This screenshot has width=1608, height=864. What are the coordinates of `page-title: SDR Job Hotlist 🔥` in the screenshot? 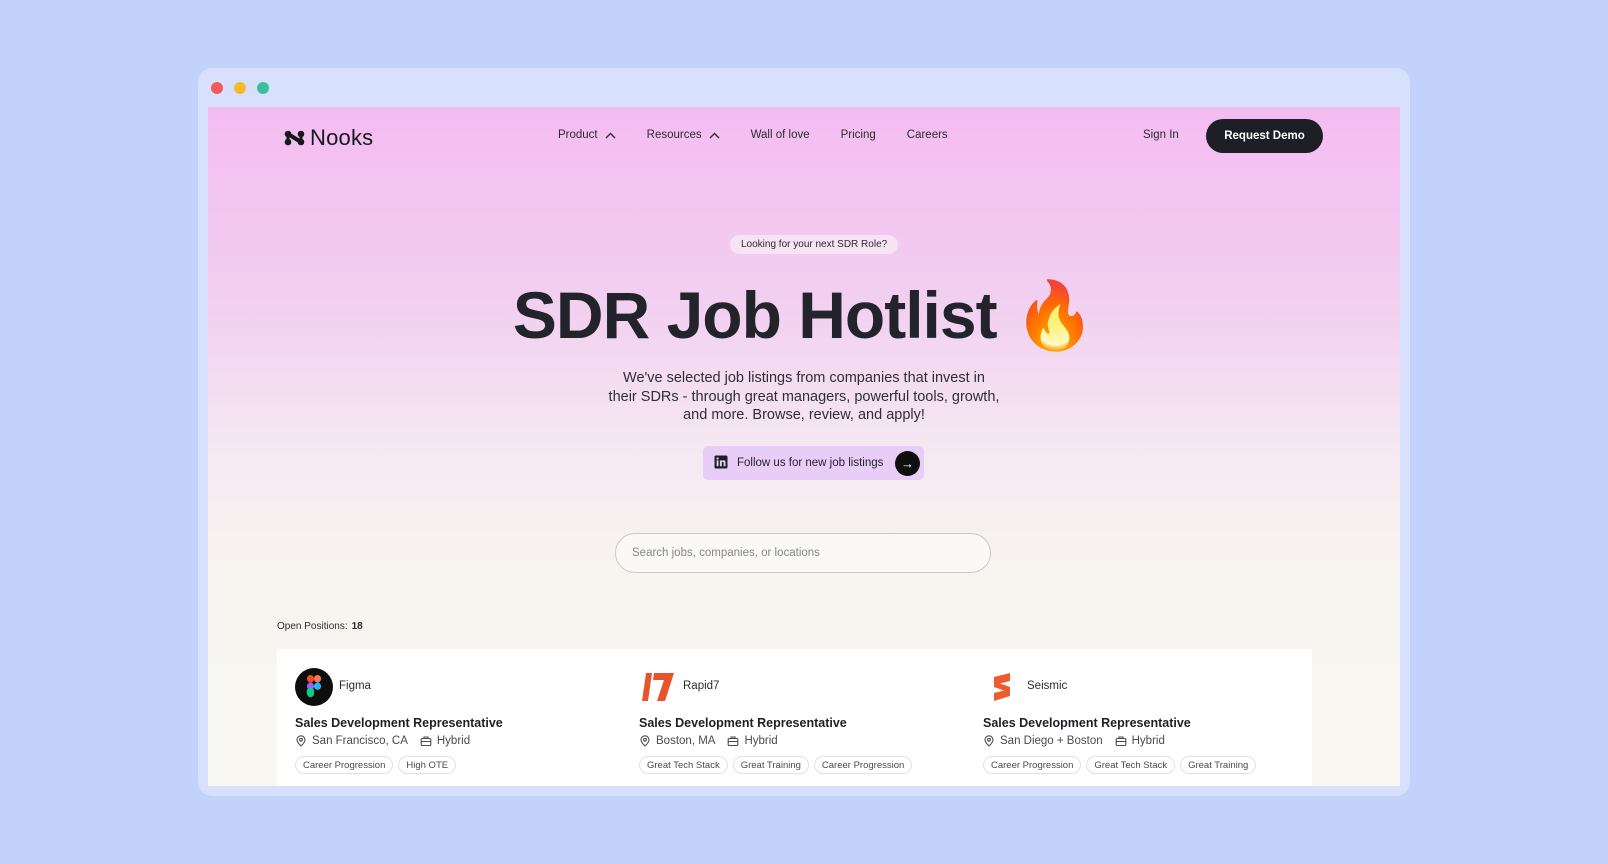 It's located at (804, 315).